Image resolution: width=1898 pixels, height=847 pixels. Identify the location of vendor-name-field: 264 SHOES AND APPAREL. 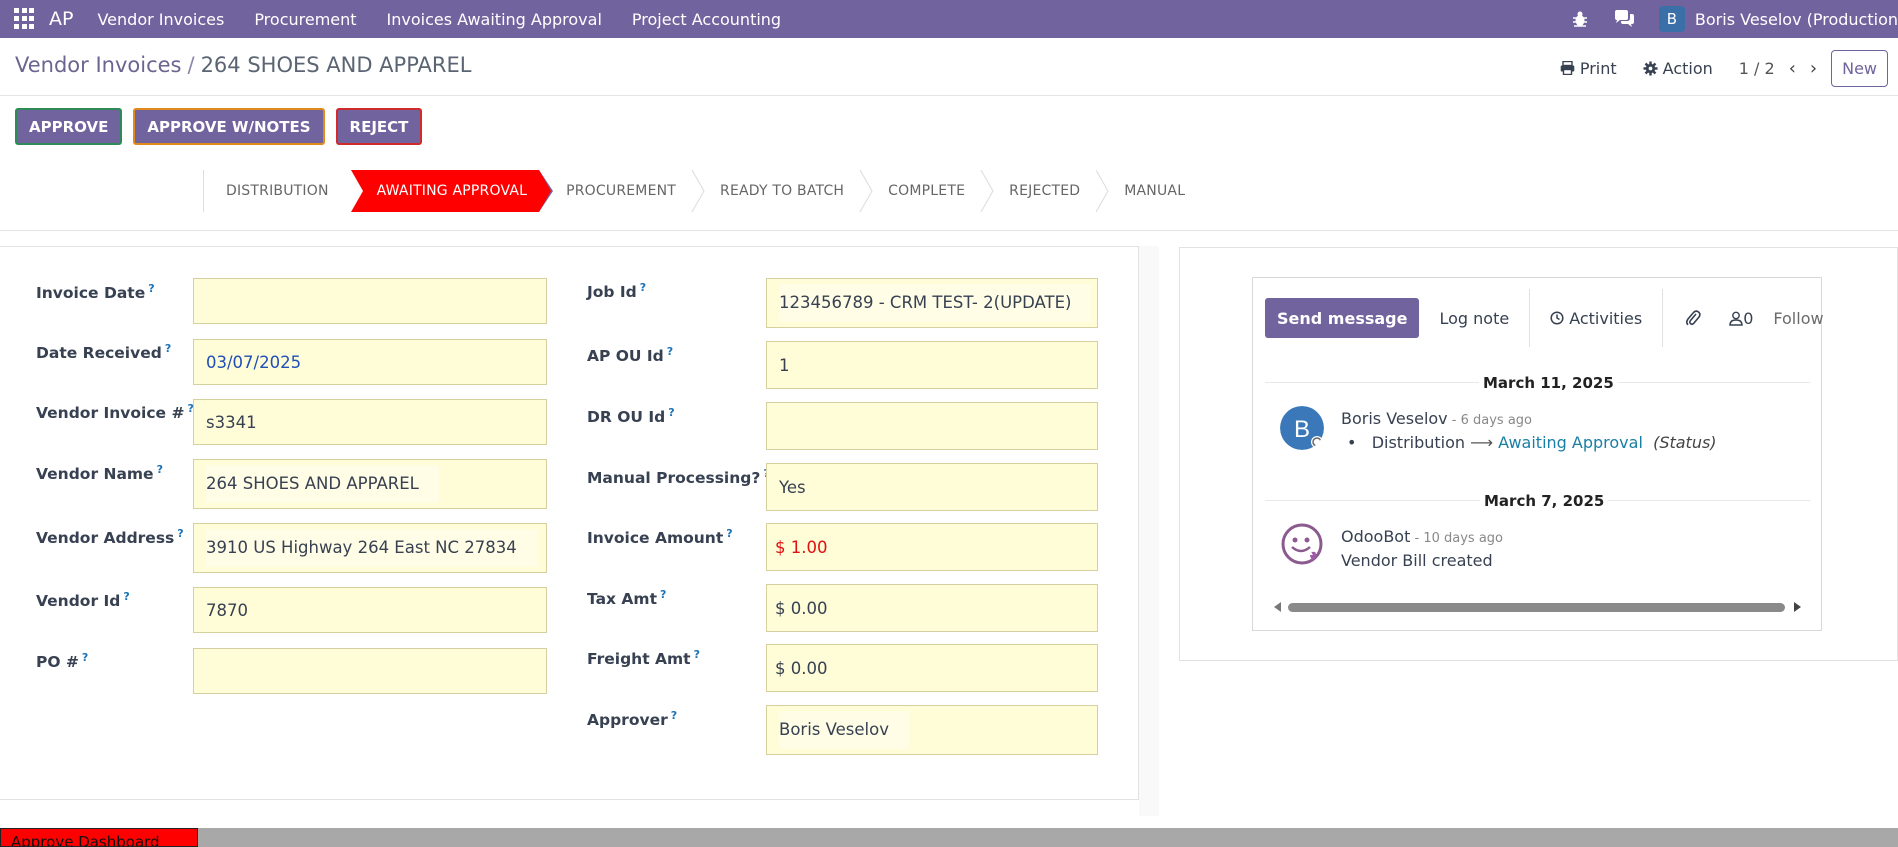
(370, 484).